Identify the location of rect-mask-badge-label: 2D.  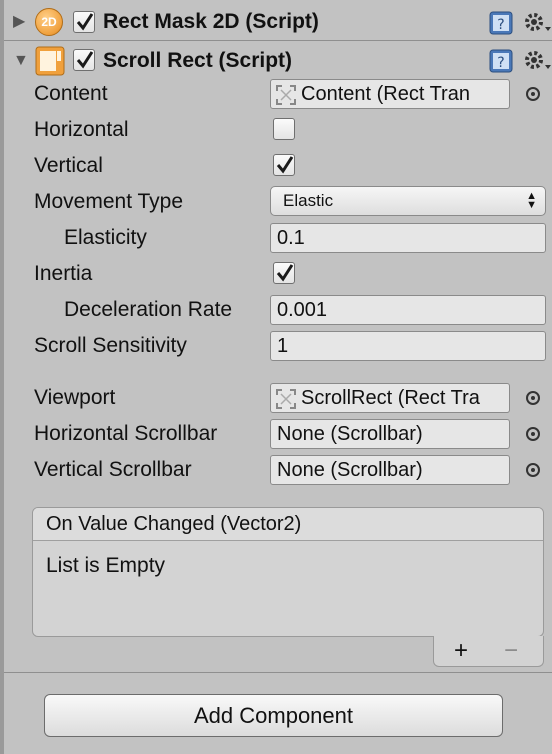
(49, 22).